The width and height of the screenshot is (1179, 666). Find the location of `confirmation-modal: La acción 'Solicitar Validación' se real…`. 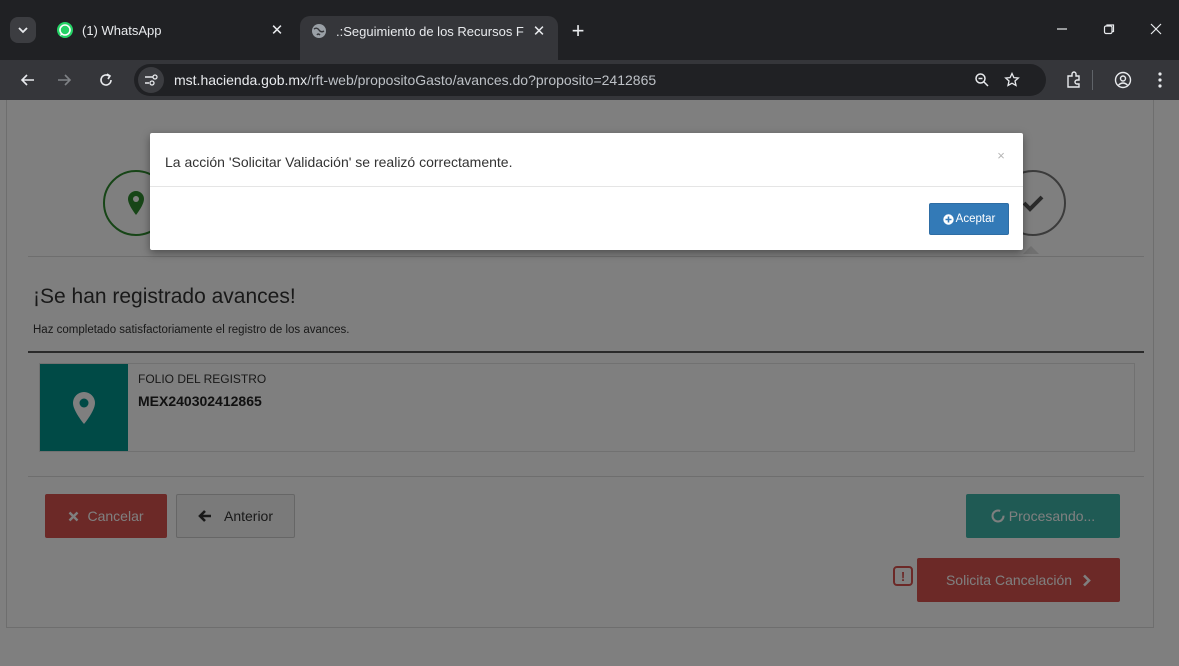

confirmation-modal: La acción 'Solicitar Validación' se real… is located at coordinates (586, 191).